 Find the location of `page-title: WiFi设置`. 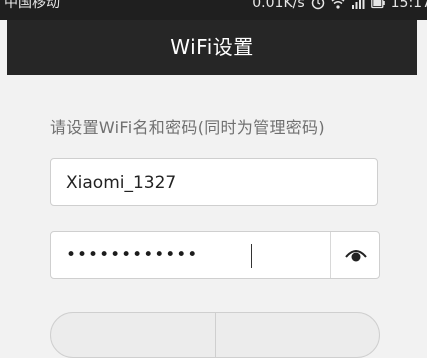

page-title: WiFi设置 is located at coordinates (212, 47).